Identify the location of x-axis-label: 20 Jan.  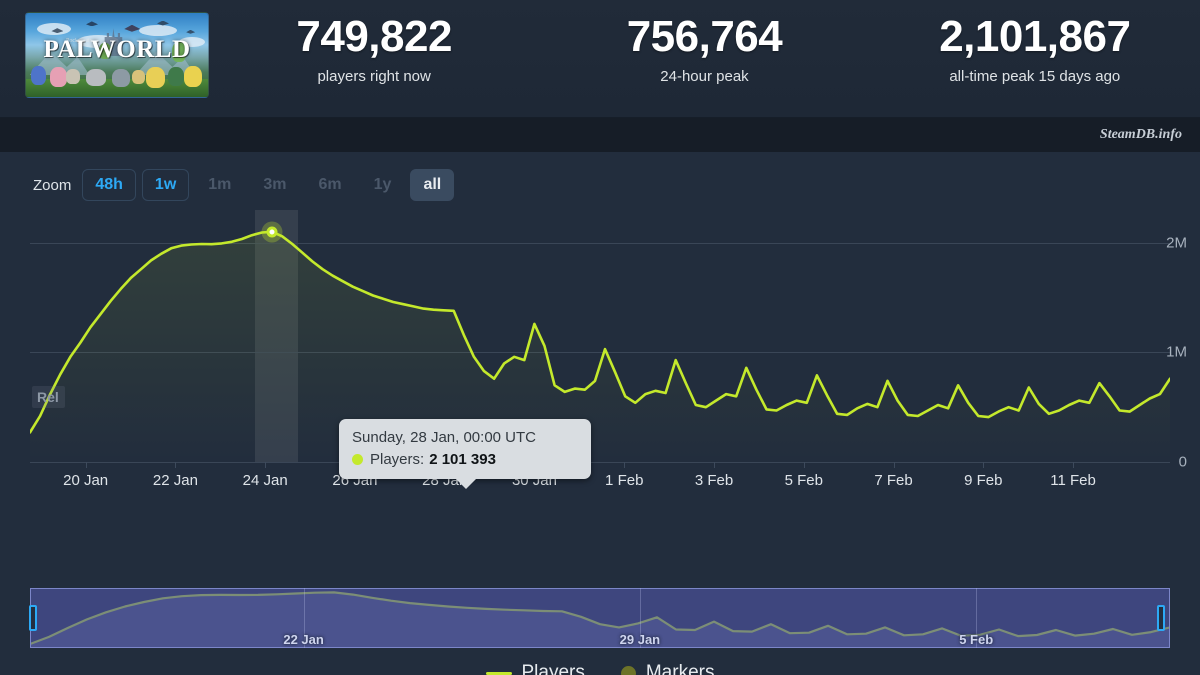
(86, 480).